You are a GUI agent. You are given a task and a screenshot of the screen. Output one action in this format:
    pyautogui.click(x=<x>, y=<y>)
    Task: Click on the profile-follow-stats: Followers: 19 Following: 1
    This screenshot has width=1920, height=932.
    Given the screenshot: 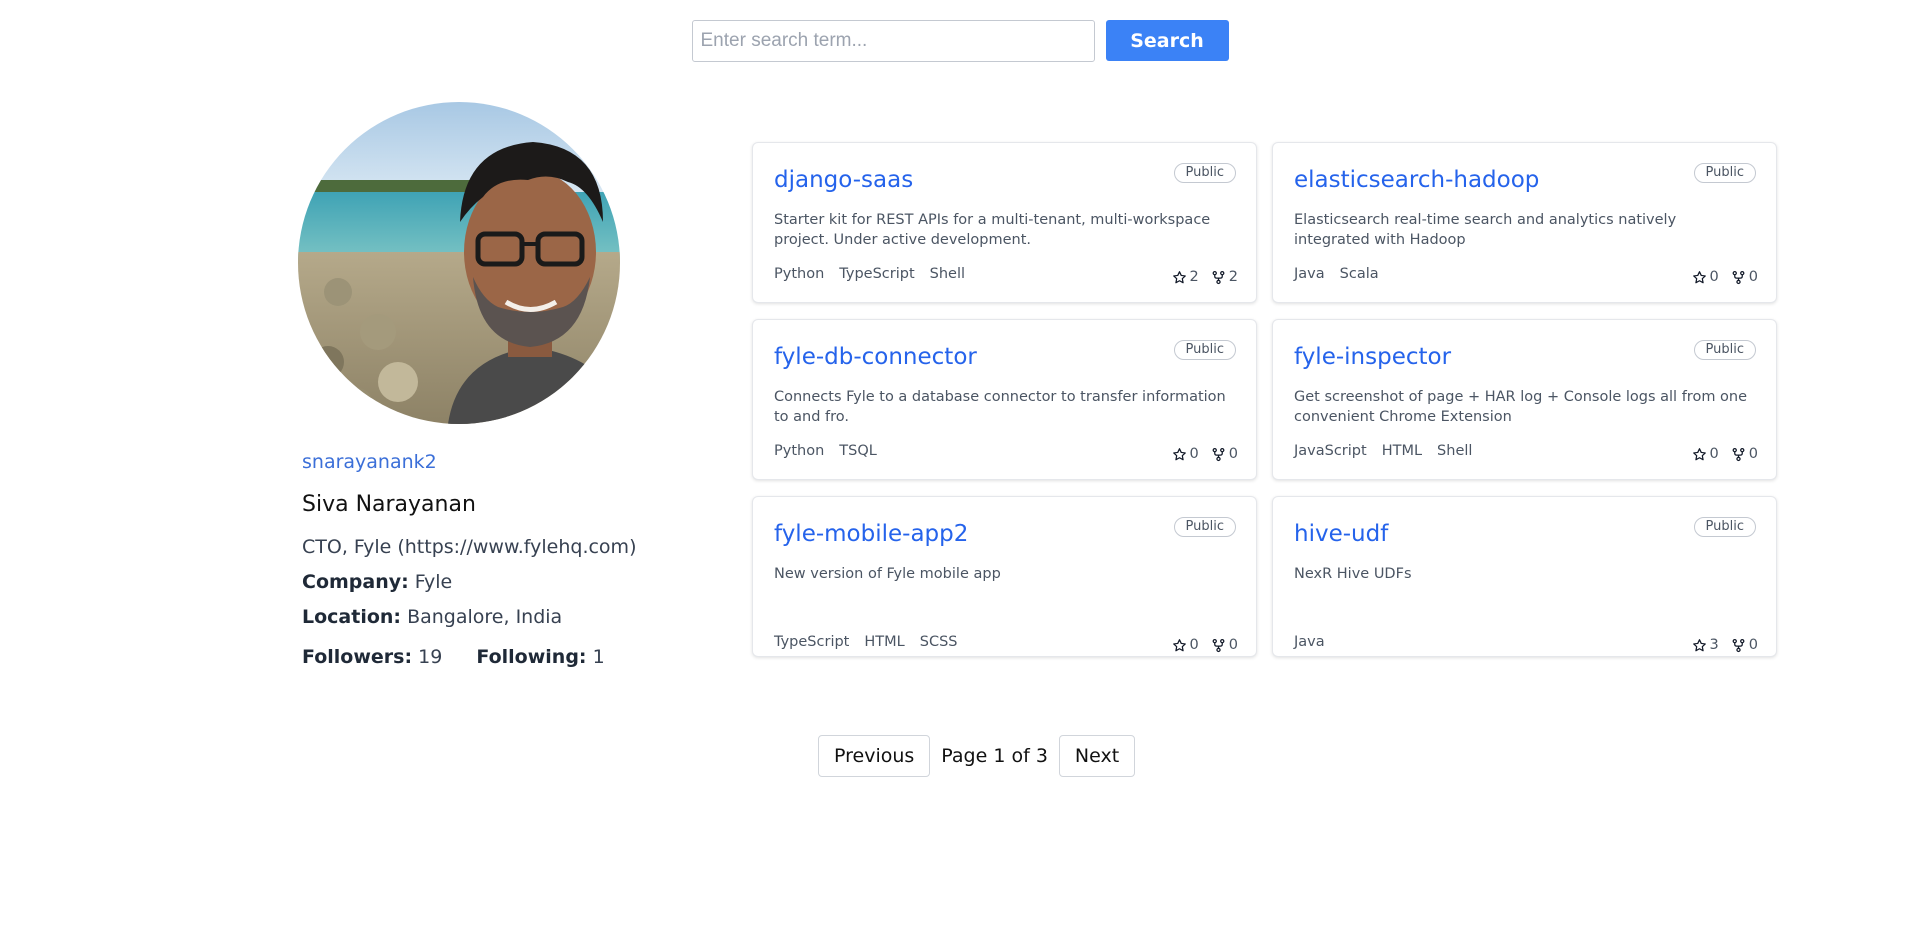 What is the action you would take?
    pyautogui.click(x=453, y=657)
    